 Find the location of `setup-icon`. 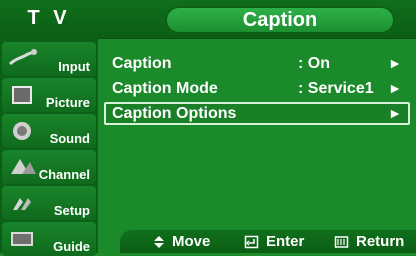

setup-icon is located at coordinates (23, 203).